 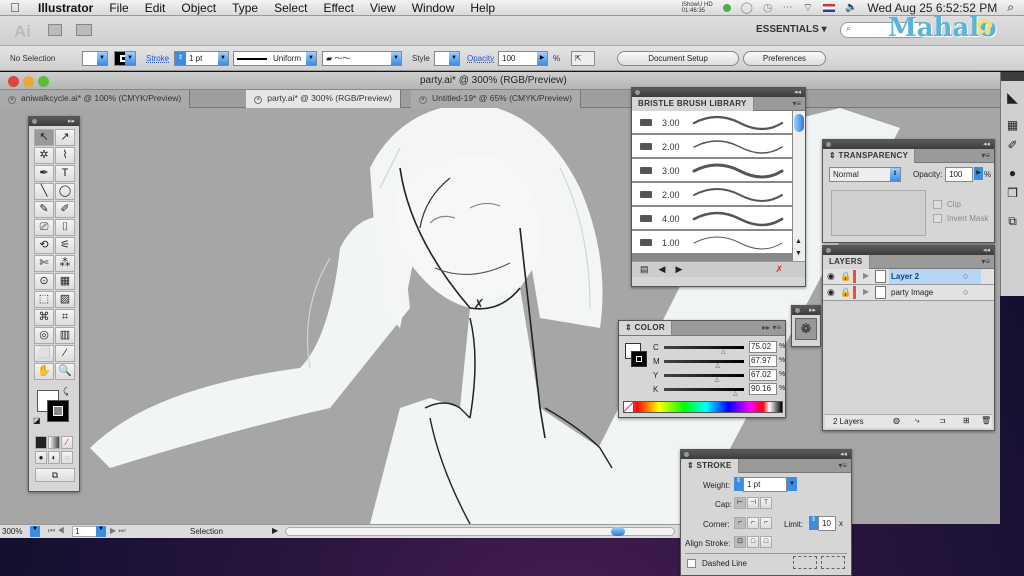 What do you see at coordinates (865, 174) in the screenshot?
I see `blend-mode-select: Normal ⇕` at bounding box center [865, 174].